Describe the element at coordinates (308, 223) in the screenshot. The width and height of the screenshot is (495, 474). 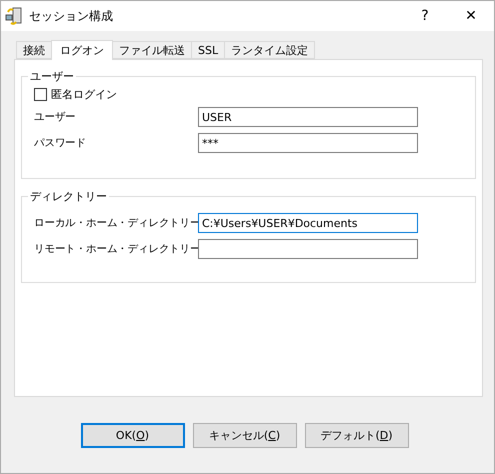
I see `text-field: C:¥Users¥USER¥Documents` at that location.